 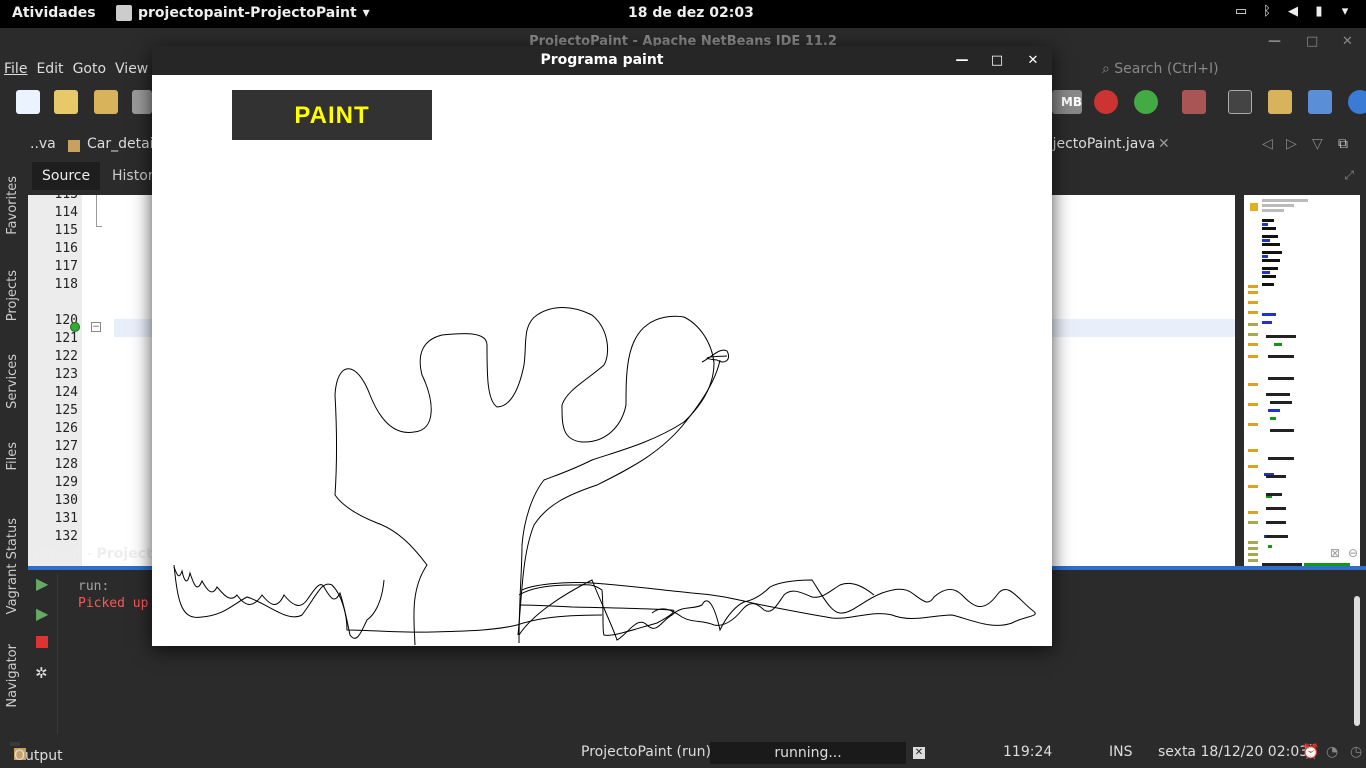 I want to click on tab-file-2: Car_detai, so click(x=120, y=144).